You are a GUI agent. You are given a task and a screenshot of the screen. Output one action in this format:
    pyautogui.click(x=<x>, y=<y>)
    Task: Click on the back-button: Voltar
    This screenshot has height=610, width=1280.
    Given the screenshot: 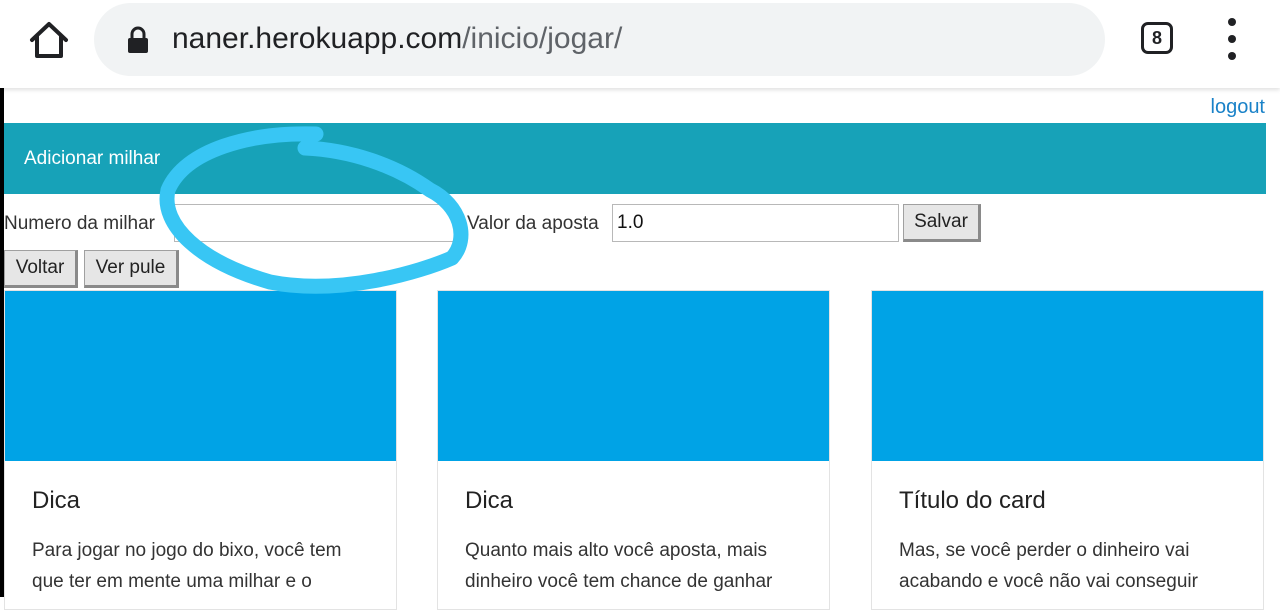 What is the action you would take?
    pyautogui.click(x=41, y=269)
    